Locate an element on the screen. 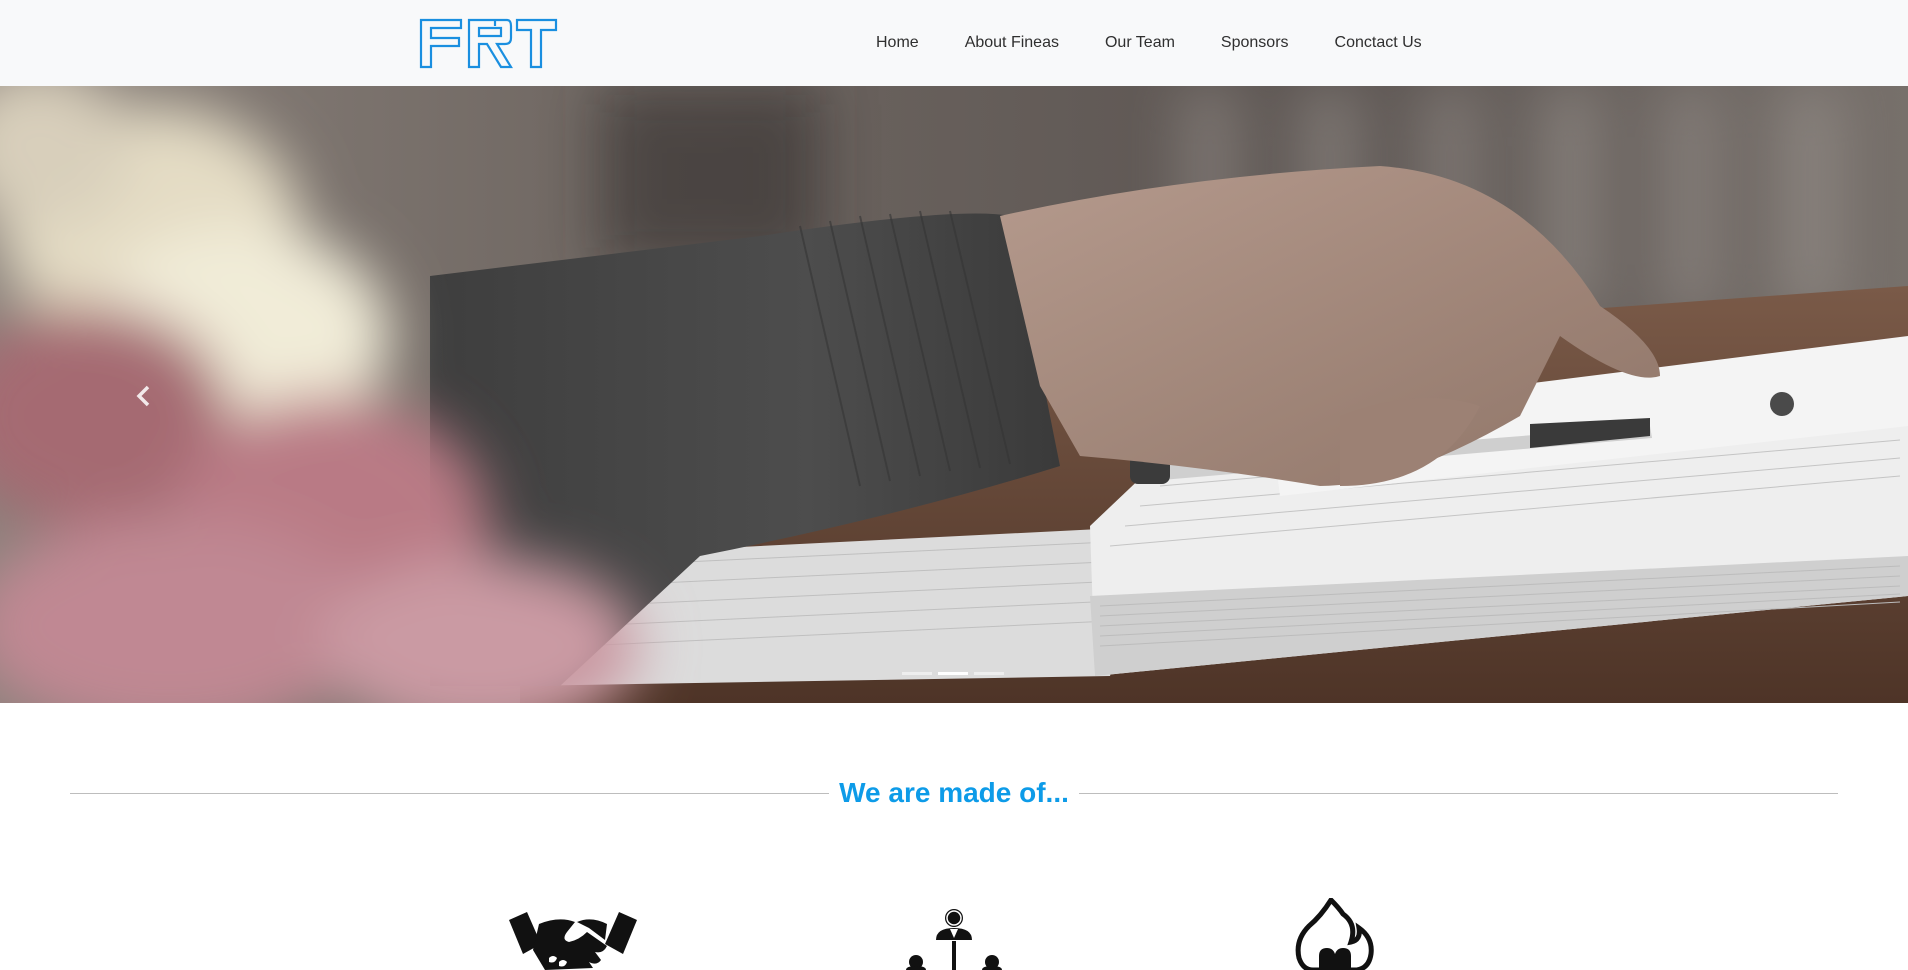  carousel-indicators is located at coordinates (953, 673).